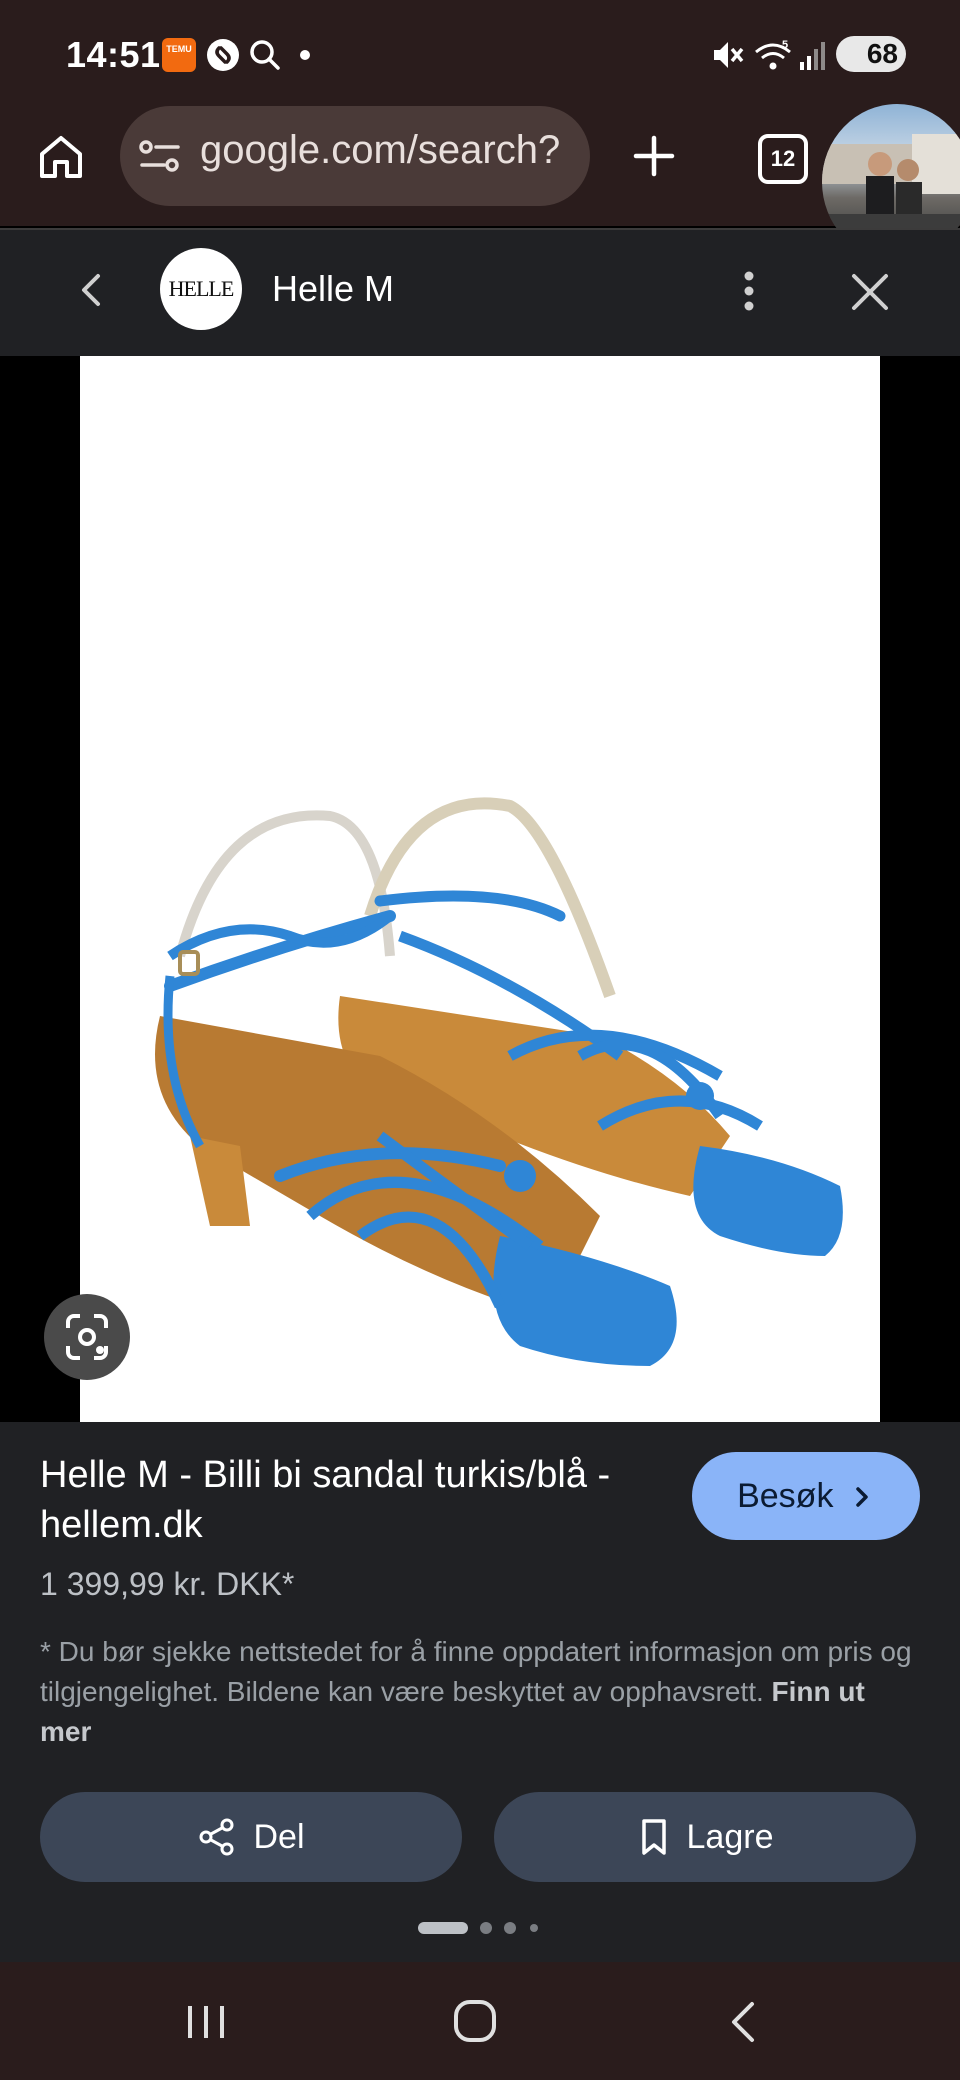 The width and height of the screenshot is (960, 2080). Describe the element at coordinates (61, 157) in the screenshot. I see `home-icon` at that location.